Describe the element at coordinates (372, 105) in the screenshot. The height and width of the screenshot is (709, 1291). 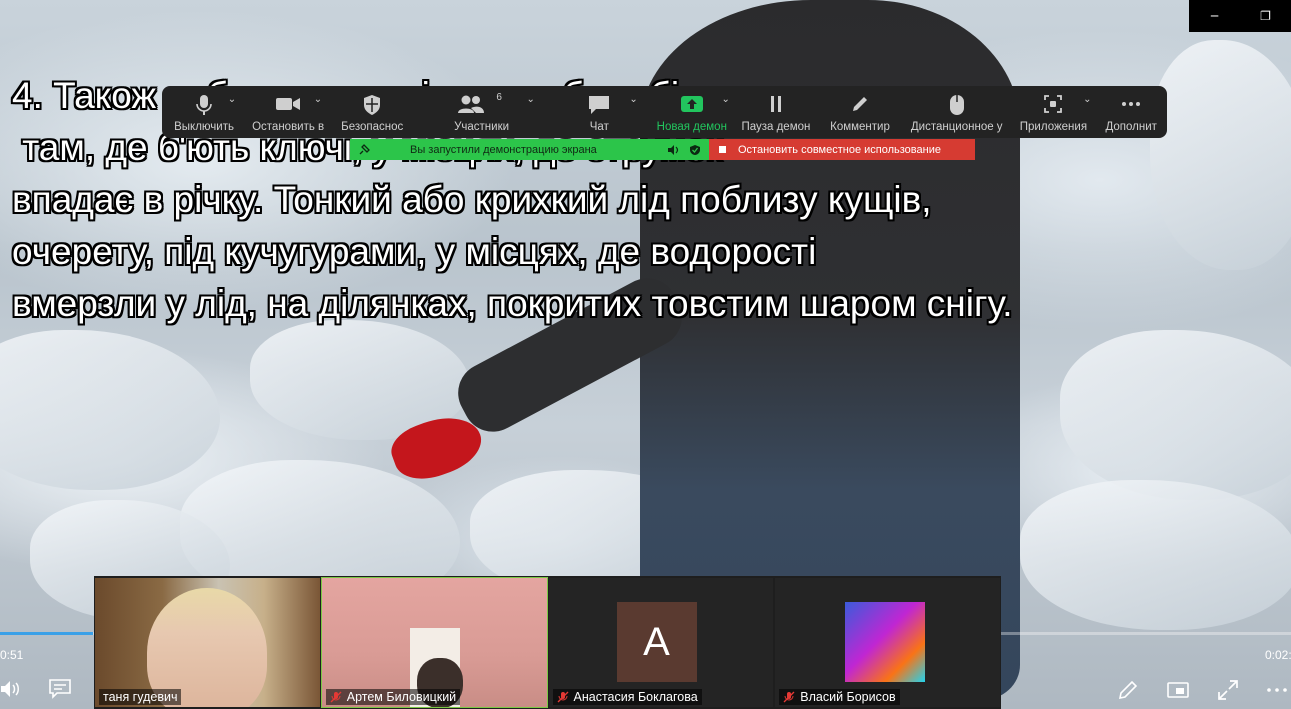
I see `shield-icon` at that location.